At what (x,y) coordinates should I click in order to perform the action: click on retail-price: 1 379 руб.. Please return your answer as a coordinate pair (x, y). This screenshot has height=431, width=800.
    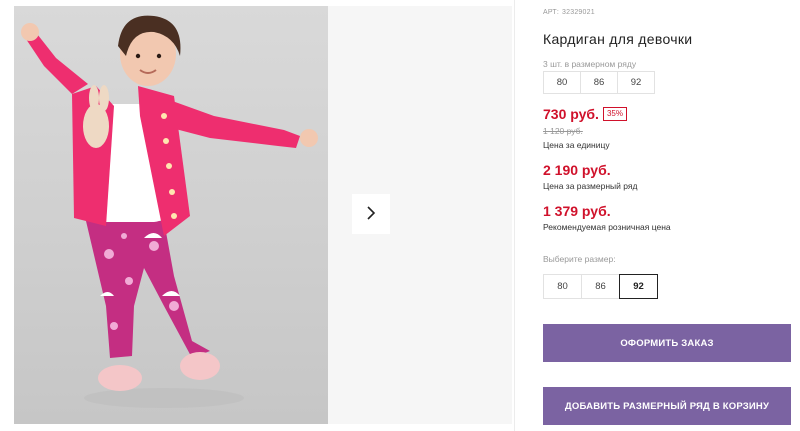
    Looking at the image, I should click on (577, 211).